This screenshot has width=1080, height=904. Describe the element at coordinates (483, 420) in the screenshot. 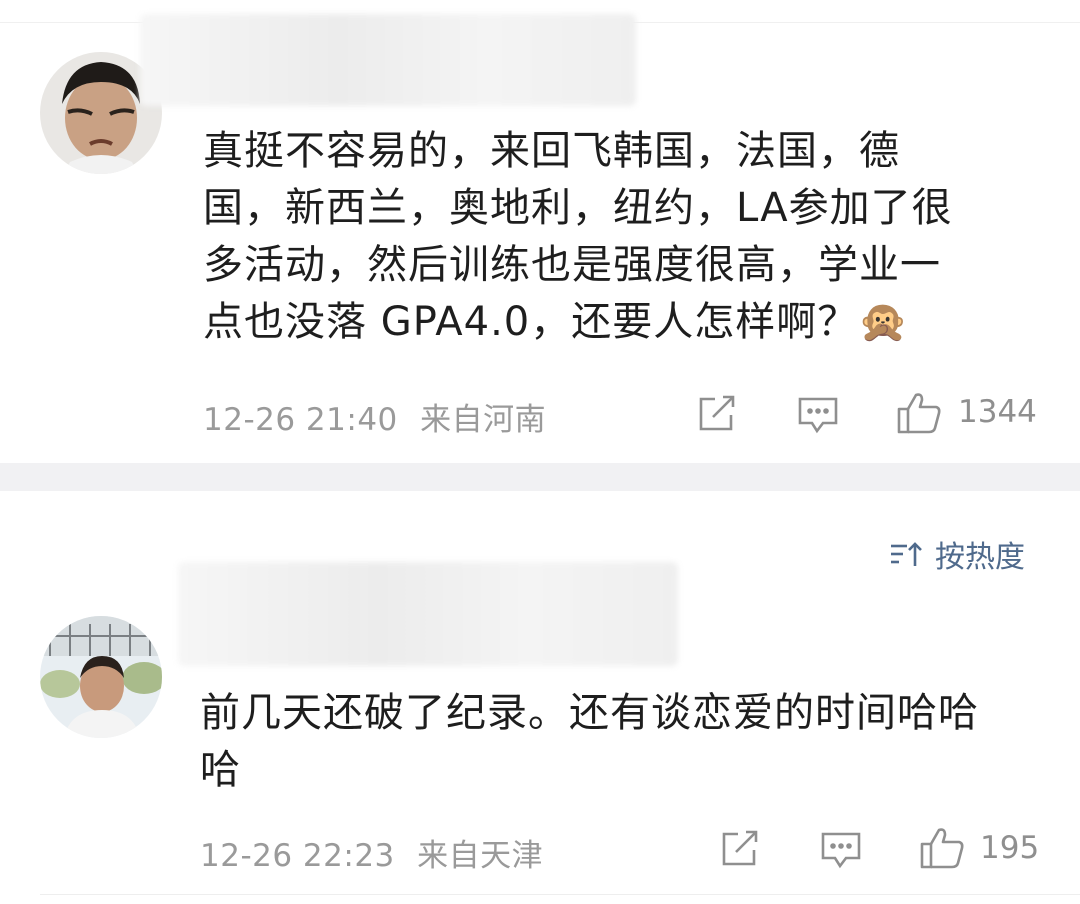

I see `comment-location: 来自河南` at that location.